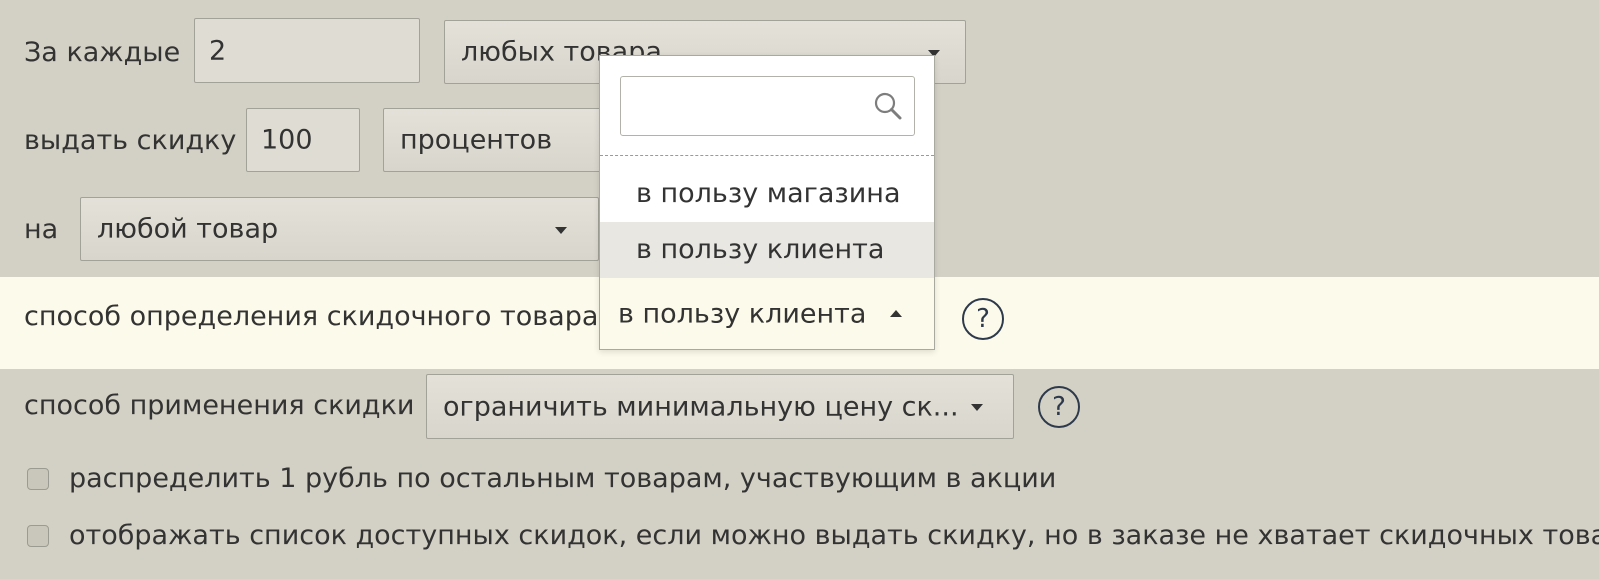 The width and height of the screenshot is (1599, 579). What do you see at coordinates (767, 250) in the screenshot?
I see `dropdown-option: в пользу клиента` at bounding box center [767, 250].